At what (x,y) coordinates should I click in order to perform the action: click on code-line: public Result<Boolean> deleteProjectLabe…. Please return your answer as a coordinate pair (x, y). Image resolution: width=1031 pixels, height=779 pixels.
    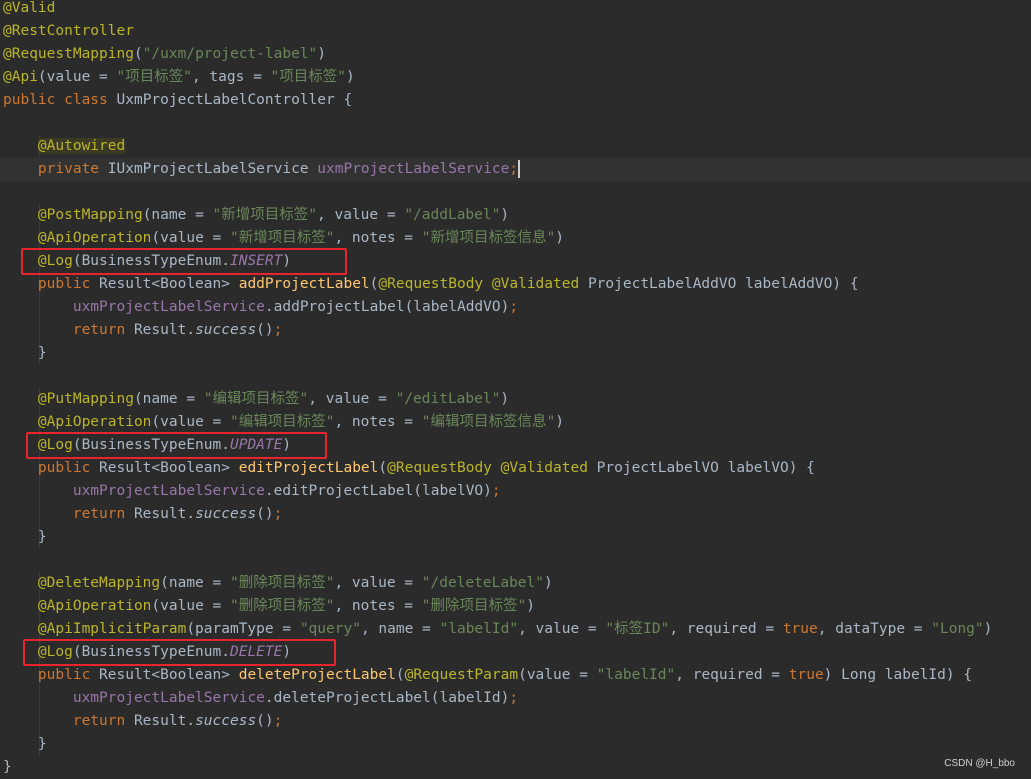
    Looking at the image, I should click on (515, 675).